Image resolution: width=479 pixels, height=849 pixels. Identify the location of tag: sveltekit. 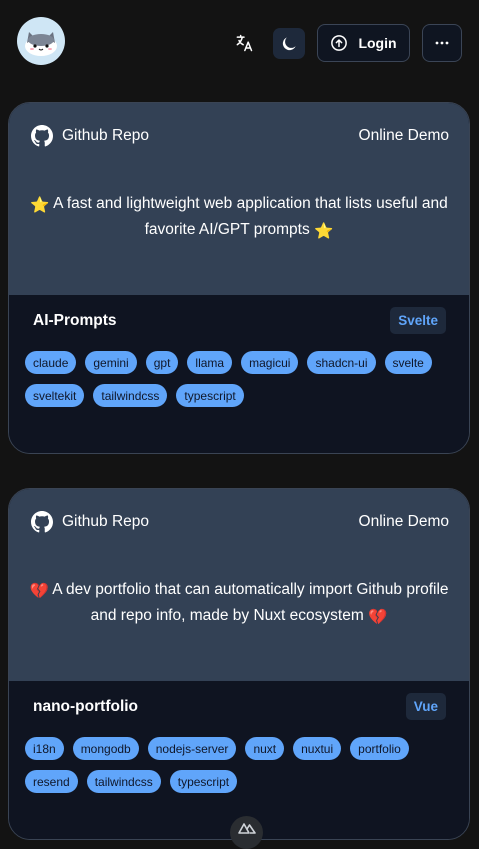
(55, 395).